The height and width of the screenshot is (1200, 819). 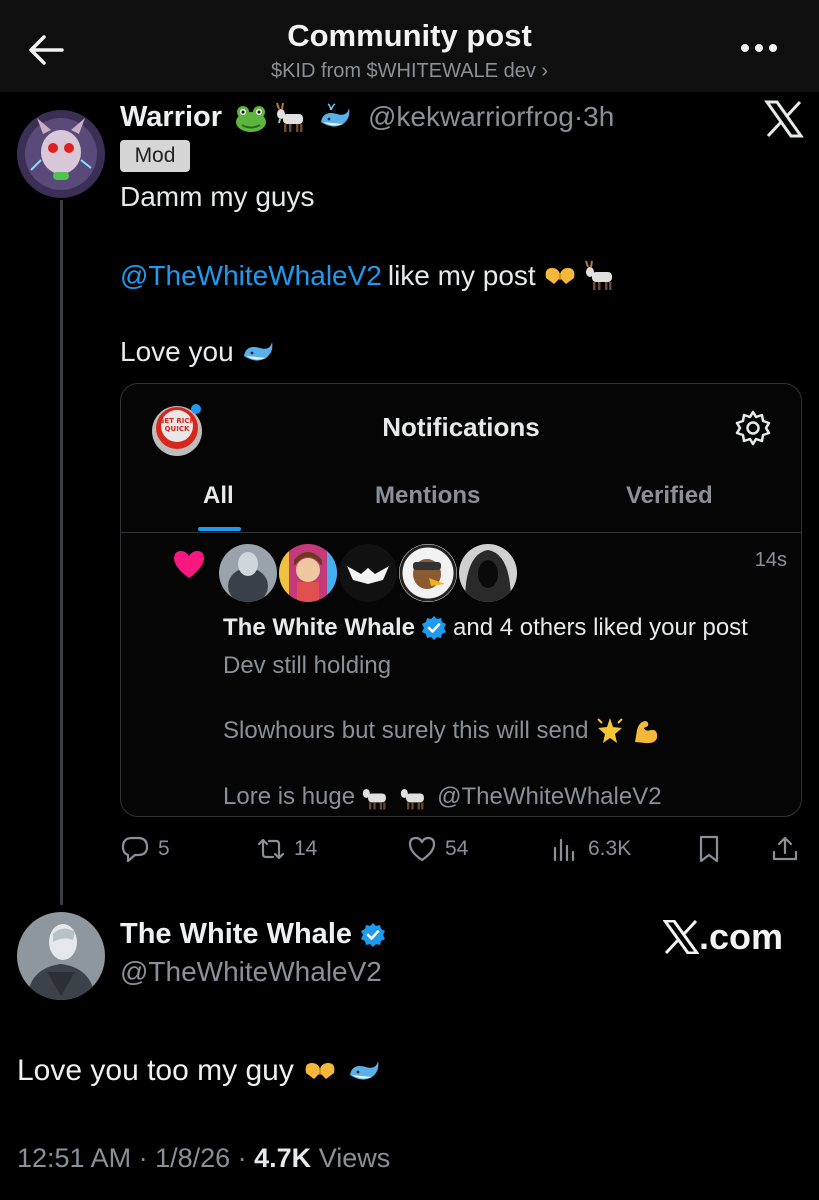 What do you see at coordinates (251, 119) in the screenshot?
I see `frog-emoji-icon` at bounding box center [251, 119].